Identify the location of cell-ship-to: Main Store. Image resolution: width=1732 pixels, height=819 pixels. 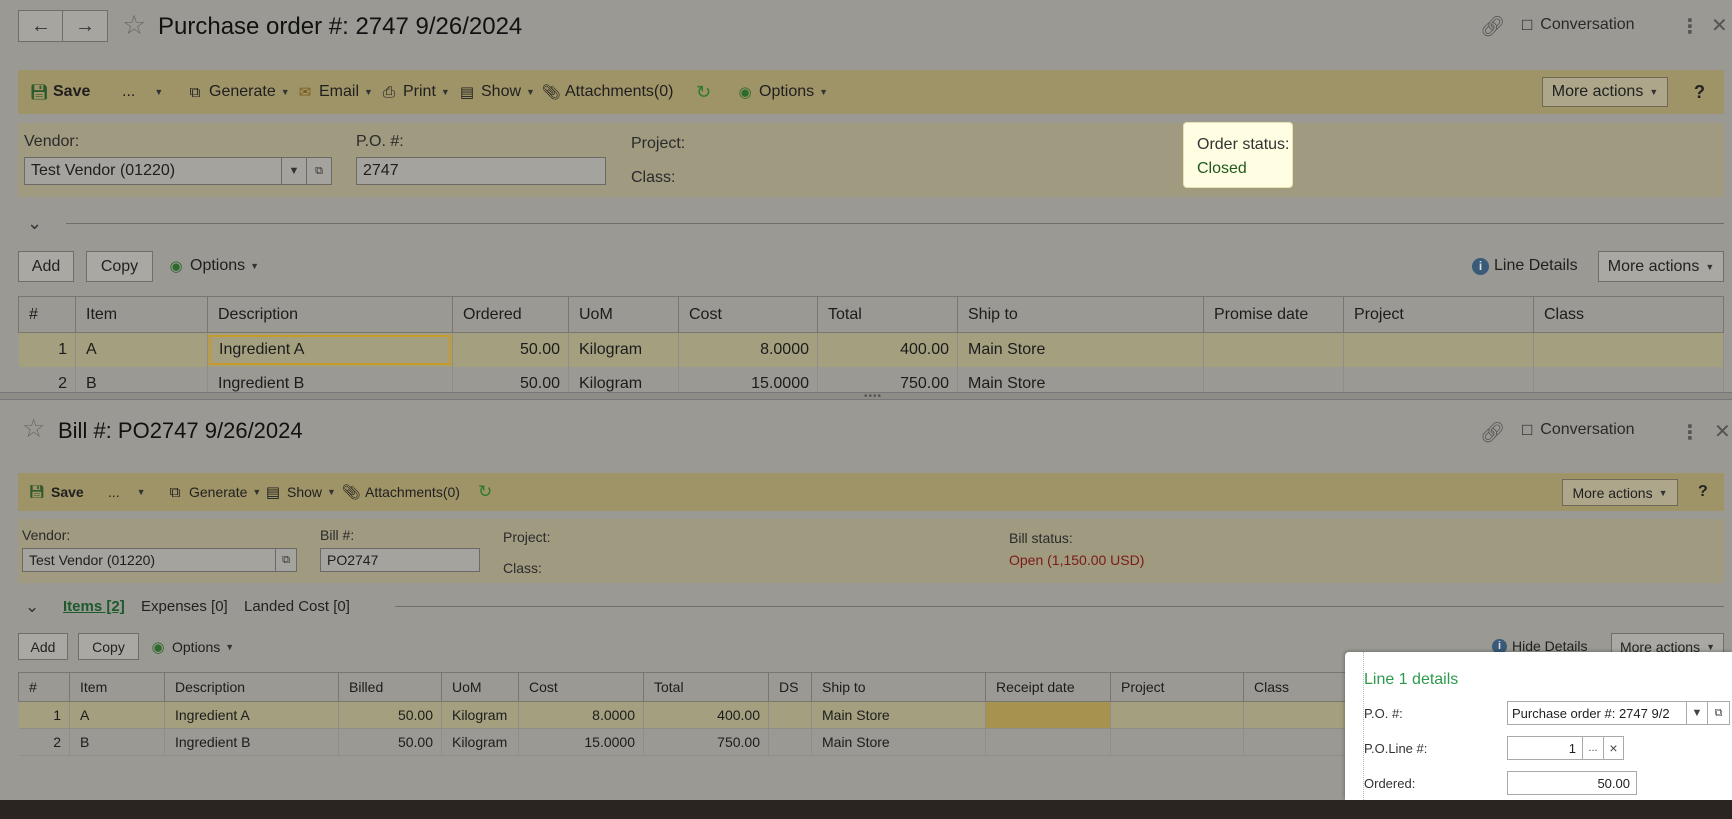
(898, 715).